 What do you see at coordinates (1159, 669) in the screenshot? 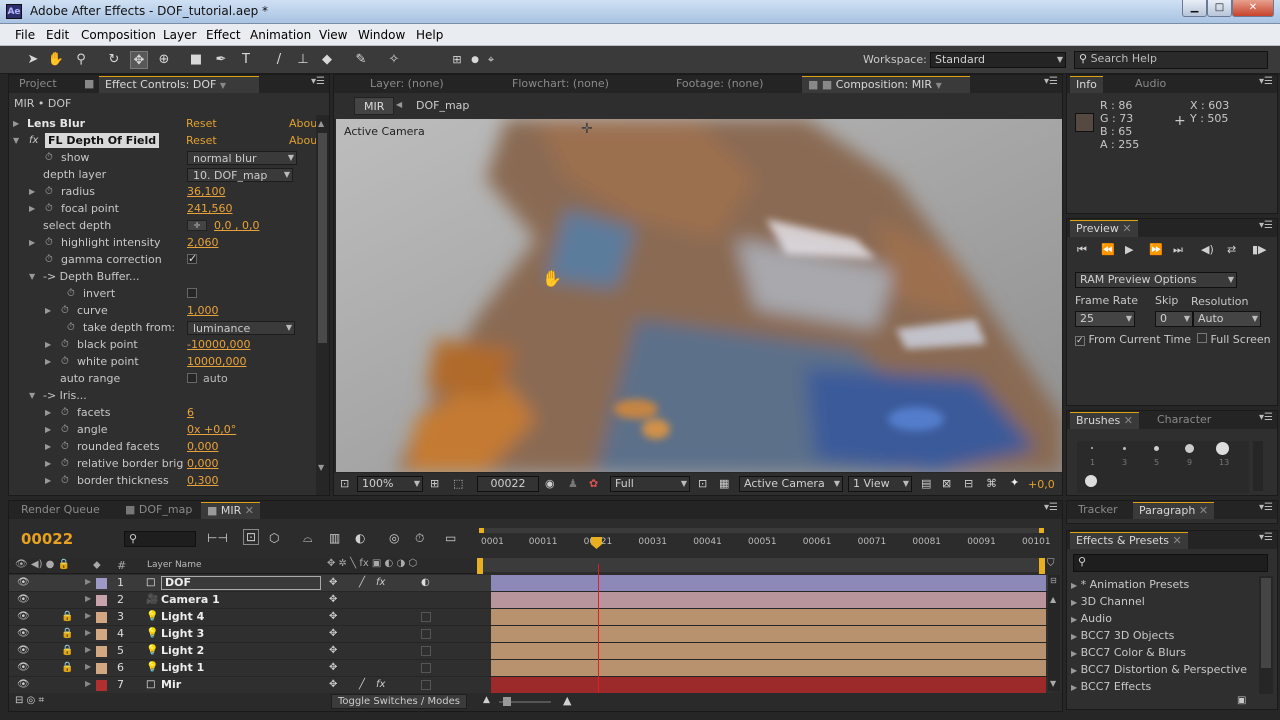
I see `effects-category-item: ▶ BCC7 Distortion & Perspective` at bounding box center [1159, 669].